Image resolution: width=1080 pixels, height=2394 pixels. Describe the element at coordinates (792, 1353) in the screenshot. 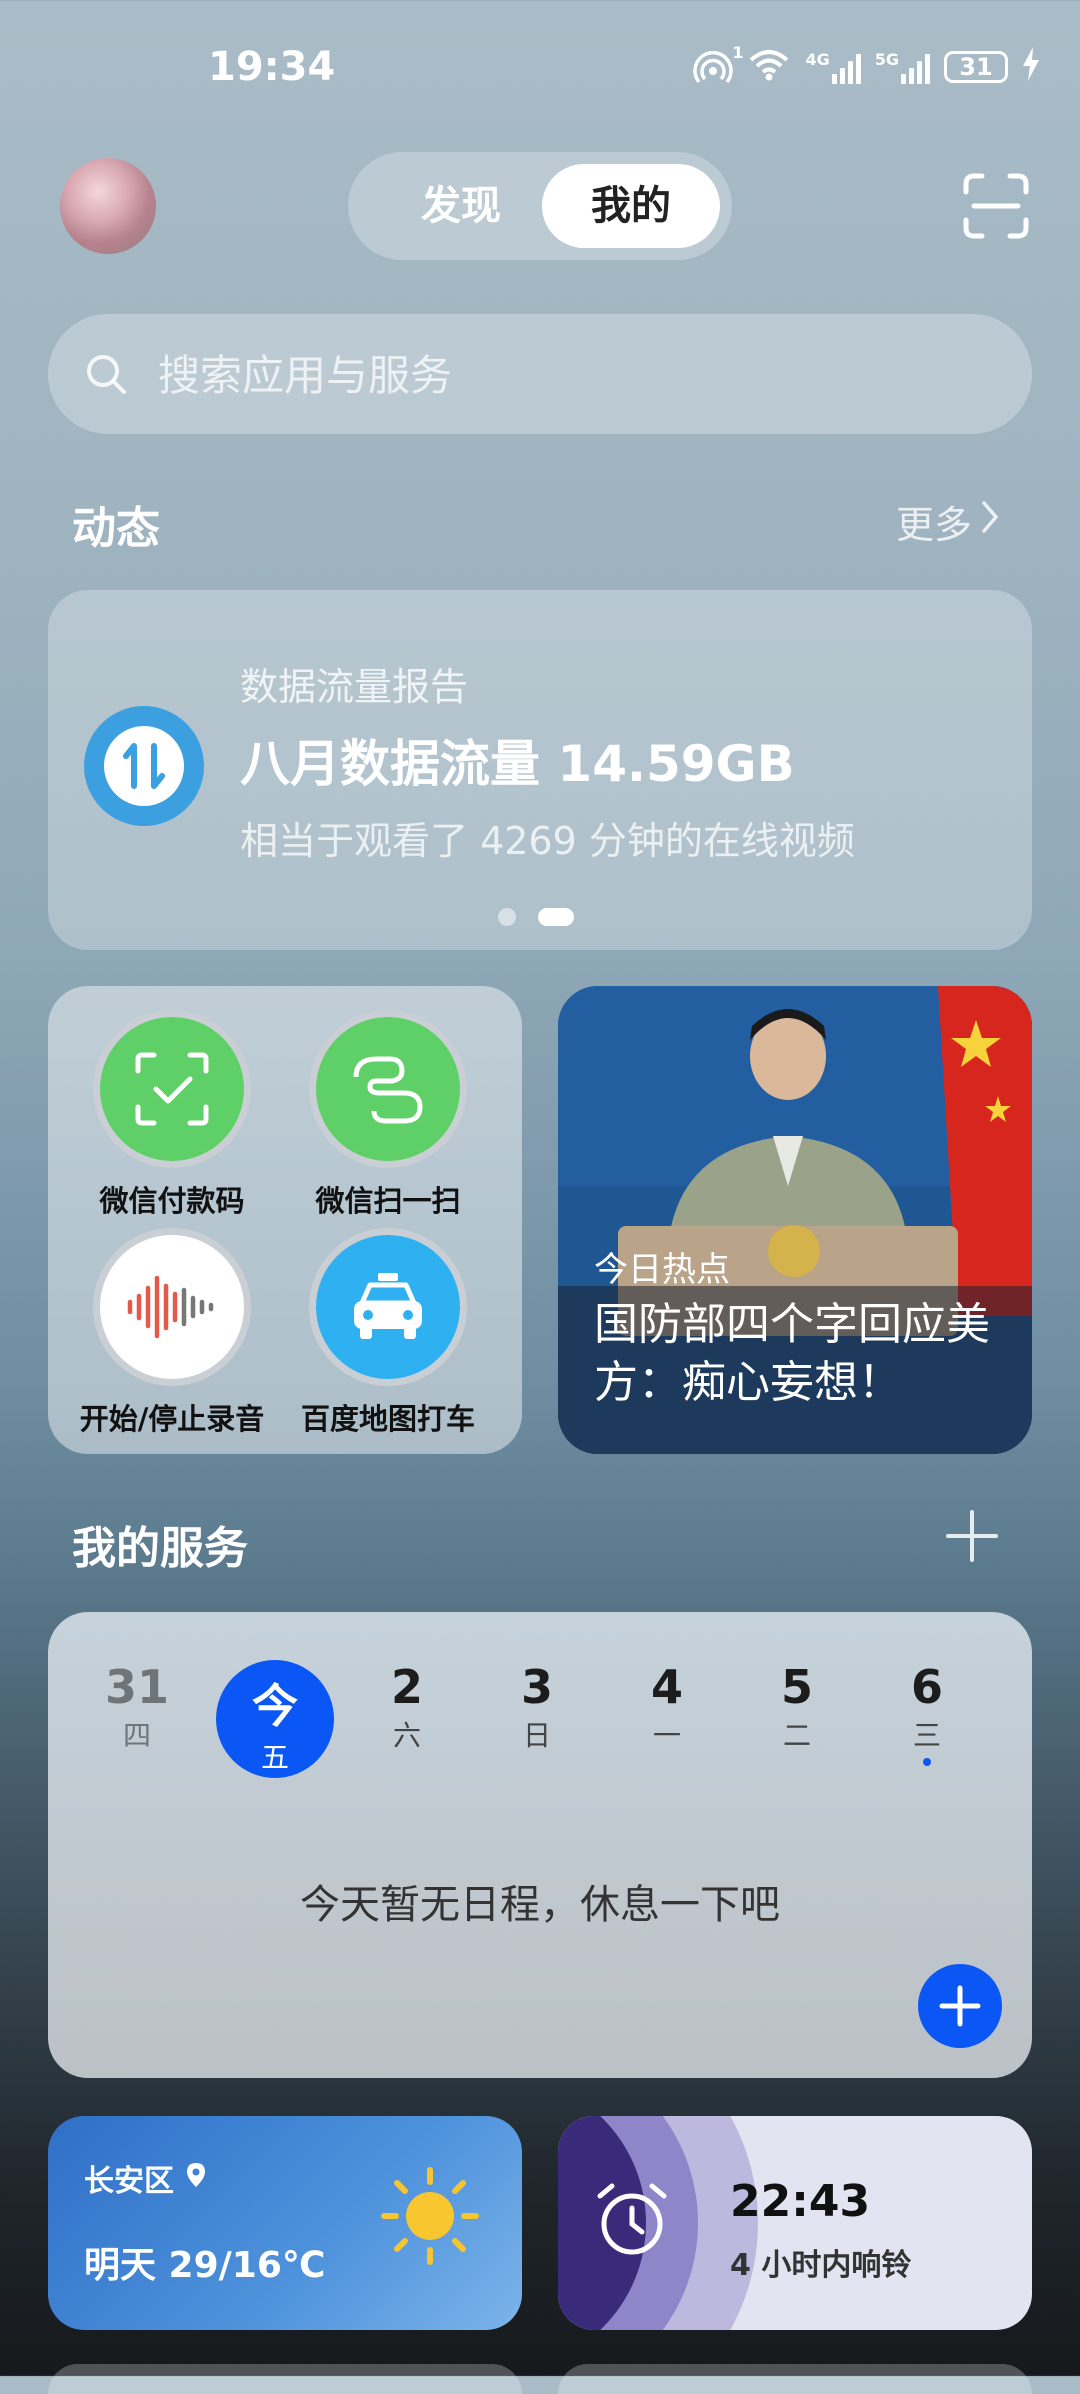

I see `news-headline: 国防部四个字回应美方：痴心妄想！` at that location.